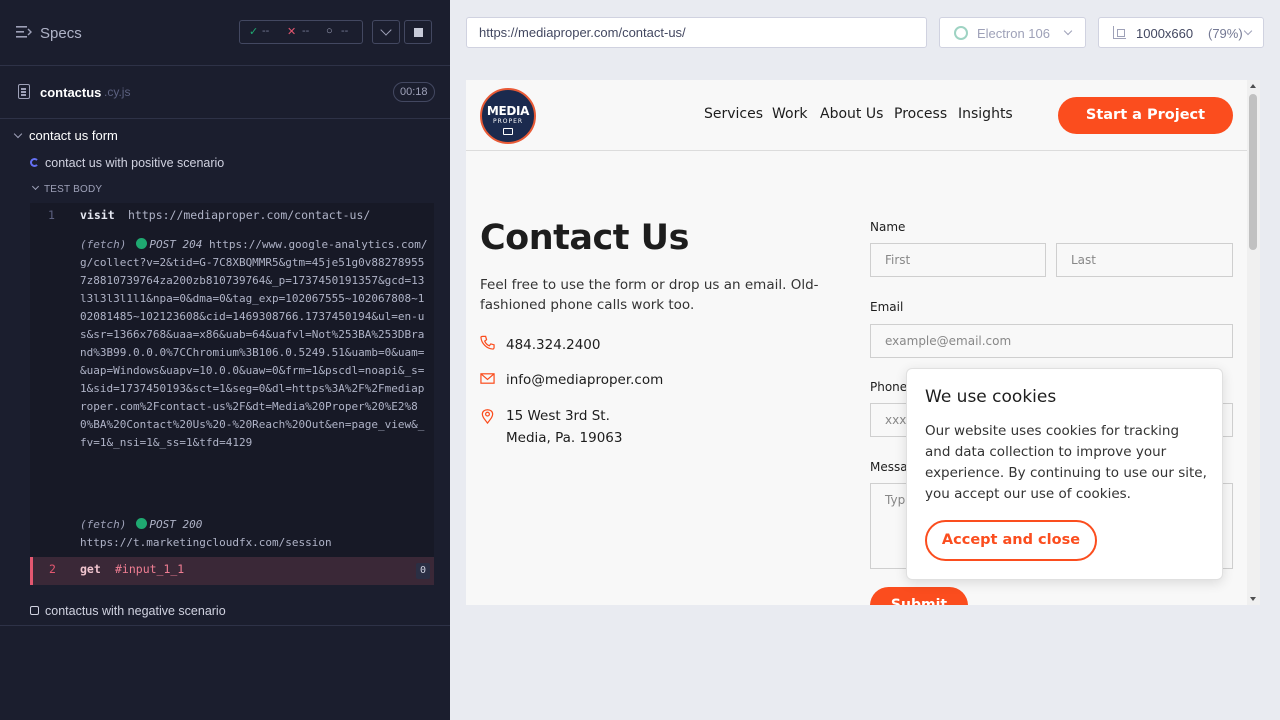  I want to click on command-message: https://mediaproper.com/contact-us/, so click(249, 215).